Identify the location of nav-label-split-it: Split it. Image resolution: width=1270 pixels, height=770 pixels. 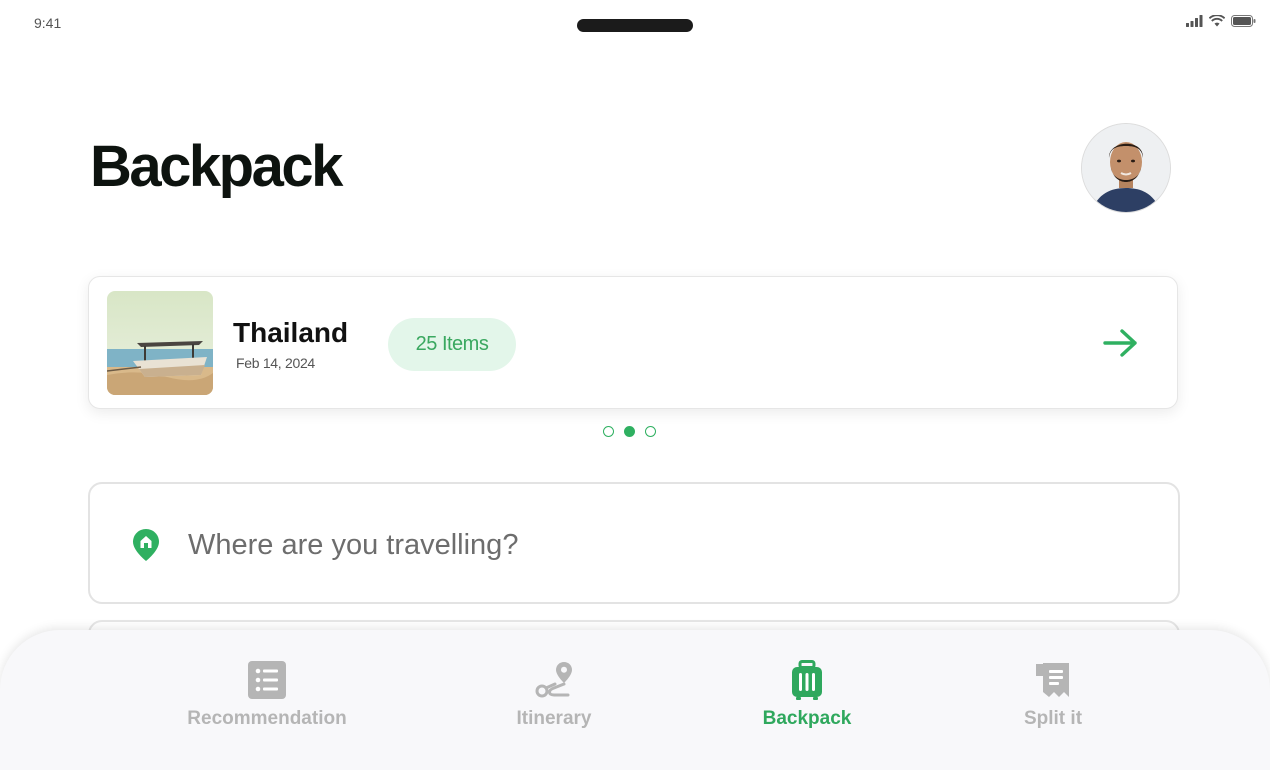
(1053, 718).